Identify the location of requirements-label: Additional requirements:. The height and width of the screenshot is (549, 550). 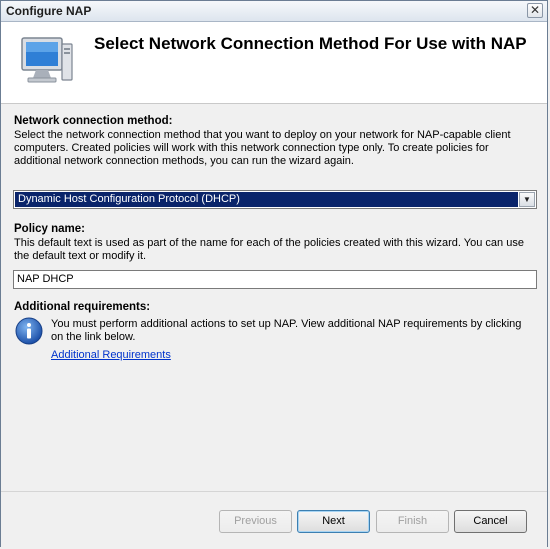
(82, 307).